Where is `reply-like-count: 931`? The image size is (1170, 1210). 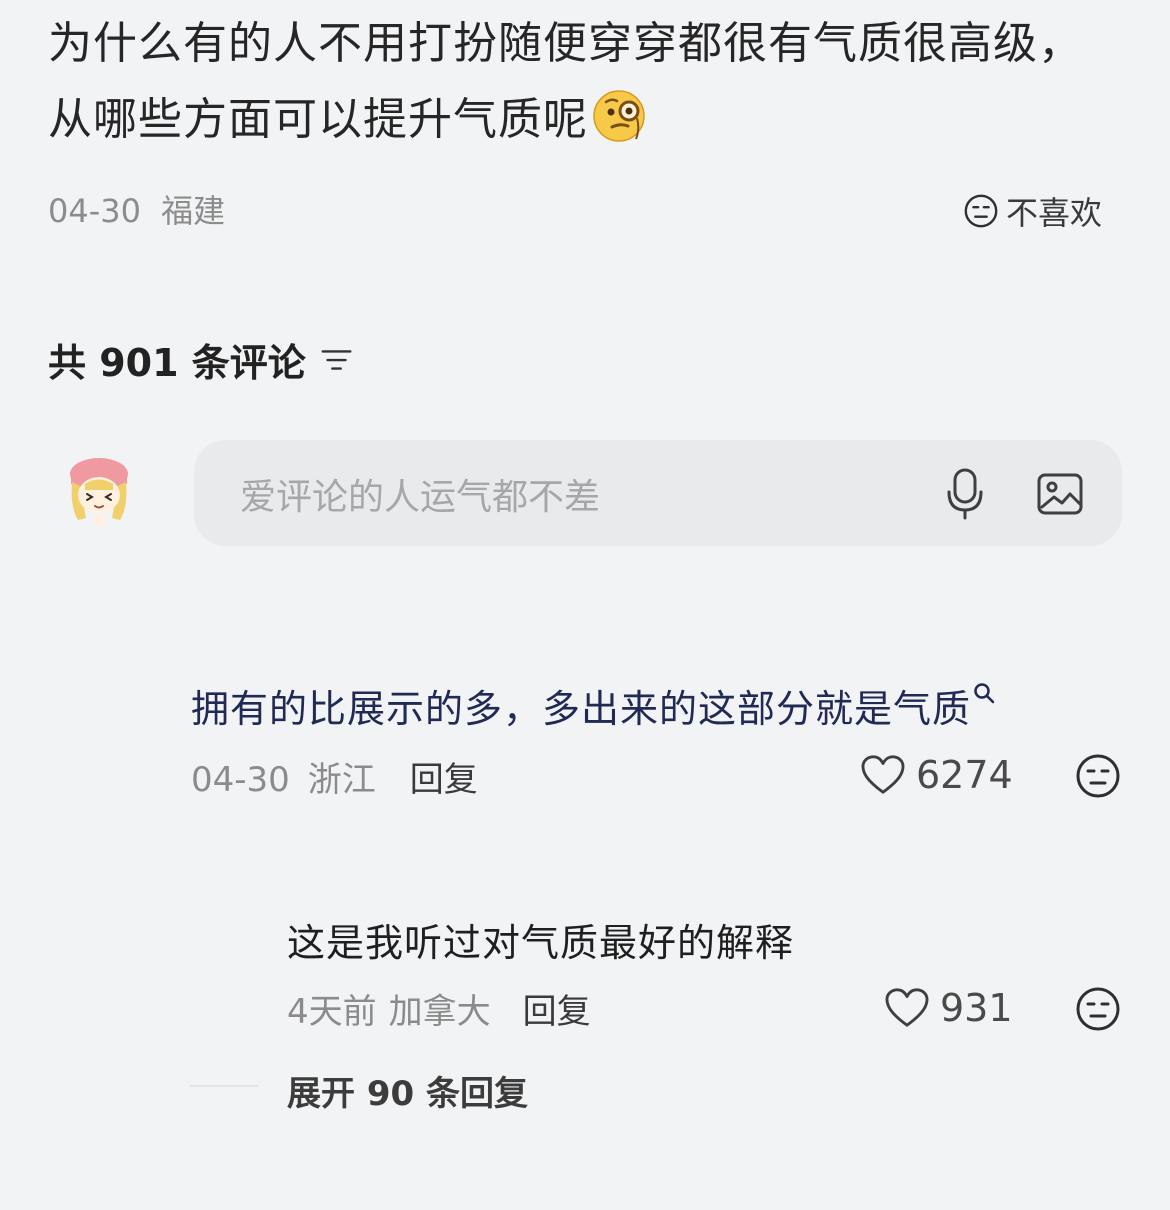 reply-like-count: 931 is located at coordinates (976, 1008).